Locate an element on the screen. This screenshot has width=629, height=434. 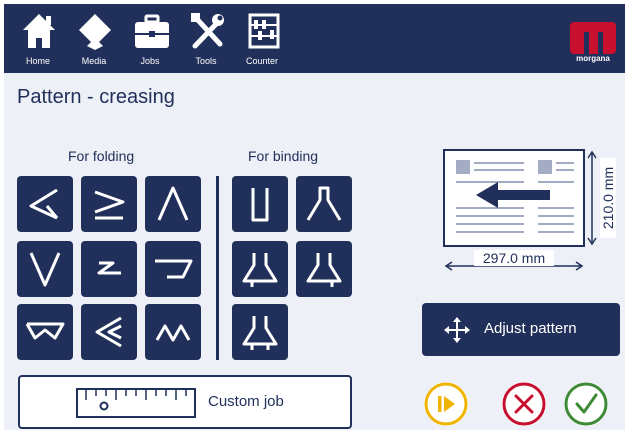
home-icon is located at coordinates (39, 31).